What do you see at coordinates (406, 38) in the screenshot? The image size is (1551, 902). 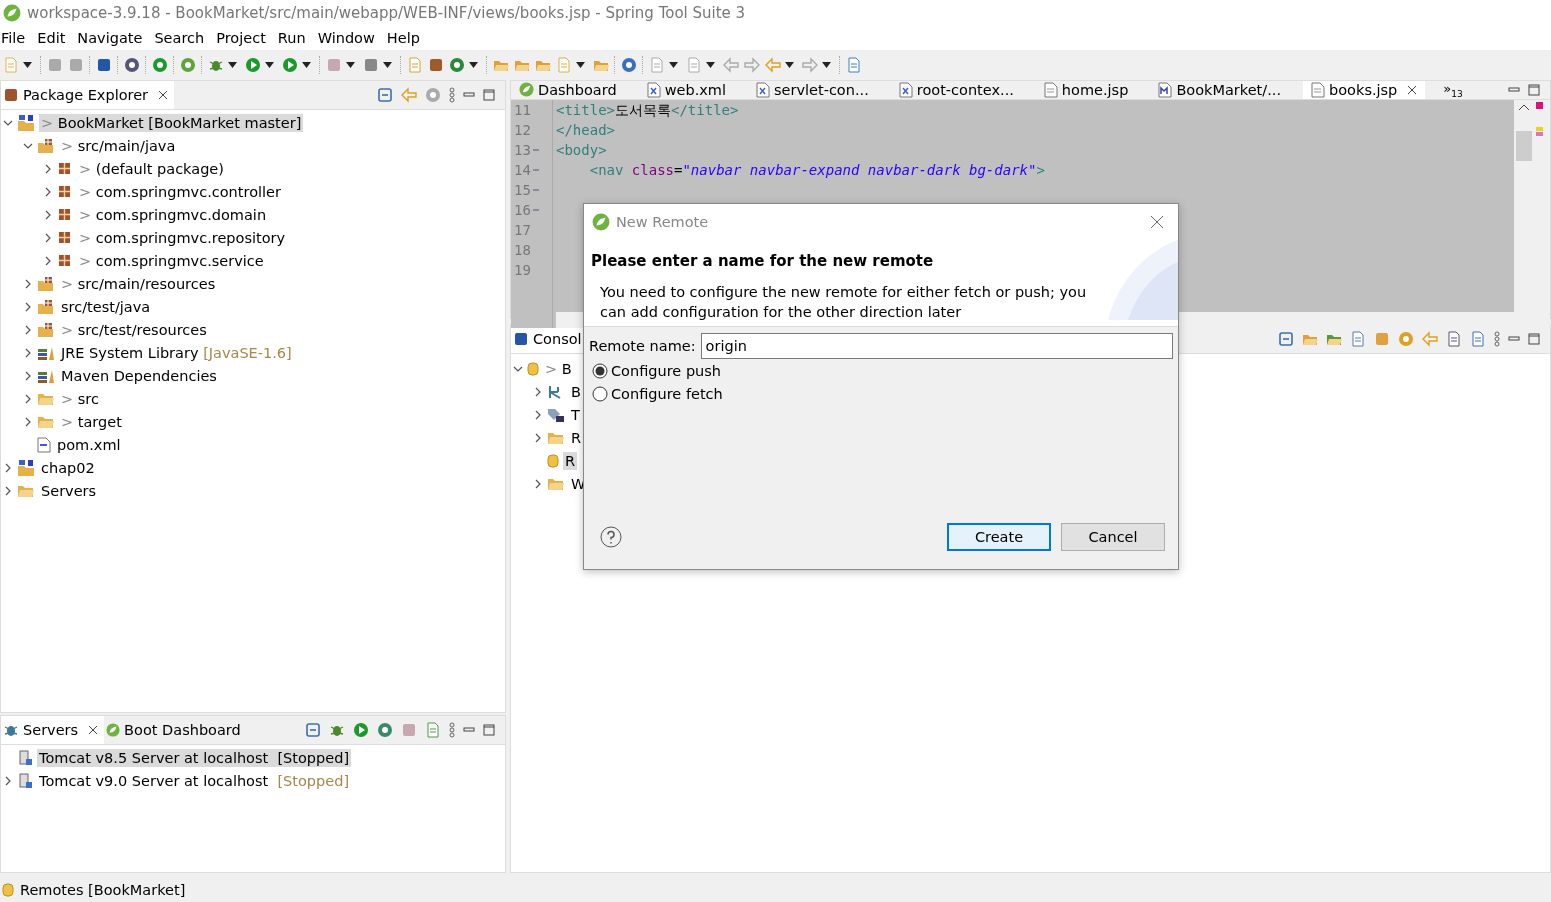 I see `menu-item: Help` at bounding box center [406, 38].